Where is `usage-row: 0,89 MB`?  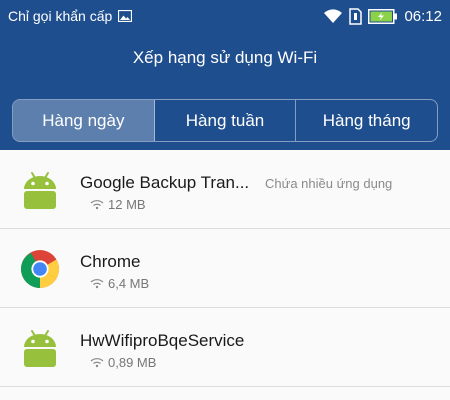
usage-row: 0,89 MB is located at coordinates (123, 362).